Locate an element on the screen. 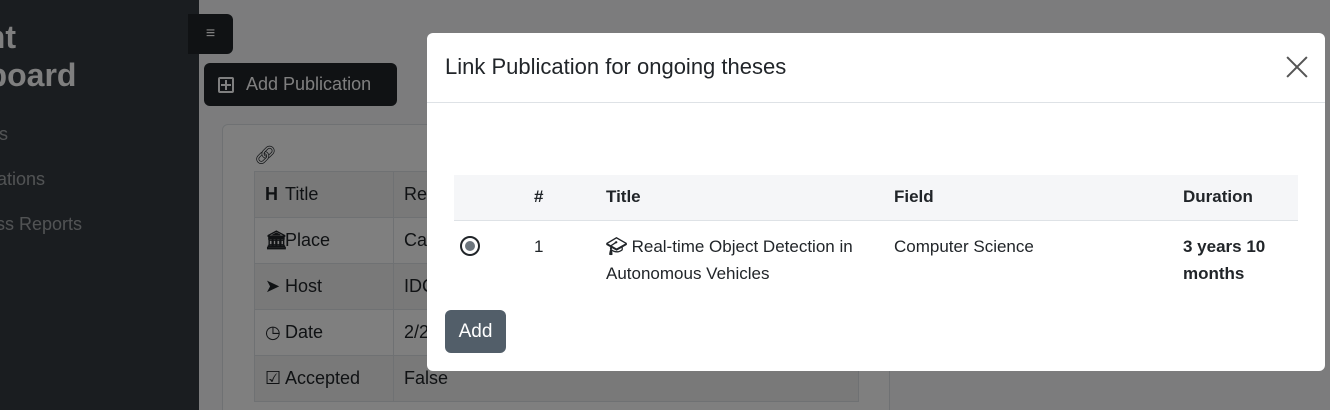  header-select is located at coordinates (490, 198).